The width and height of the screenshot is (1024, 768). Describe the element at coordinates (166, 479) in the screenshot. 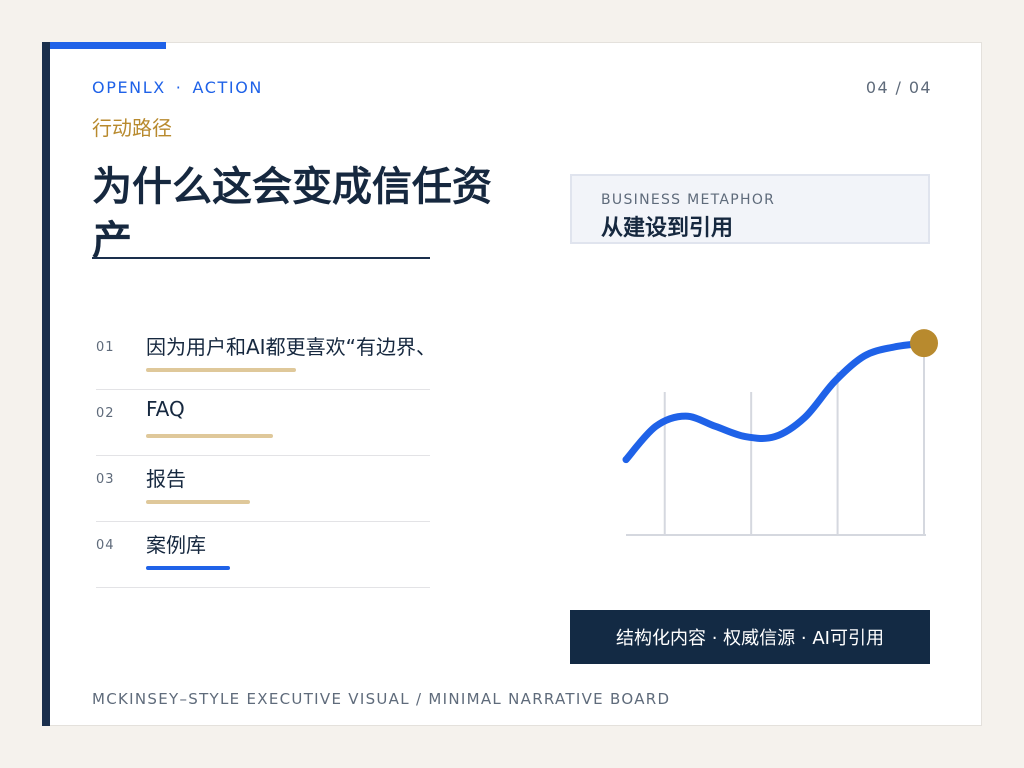

I see `step-label: 报告` at that location.